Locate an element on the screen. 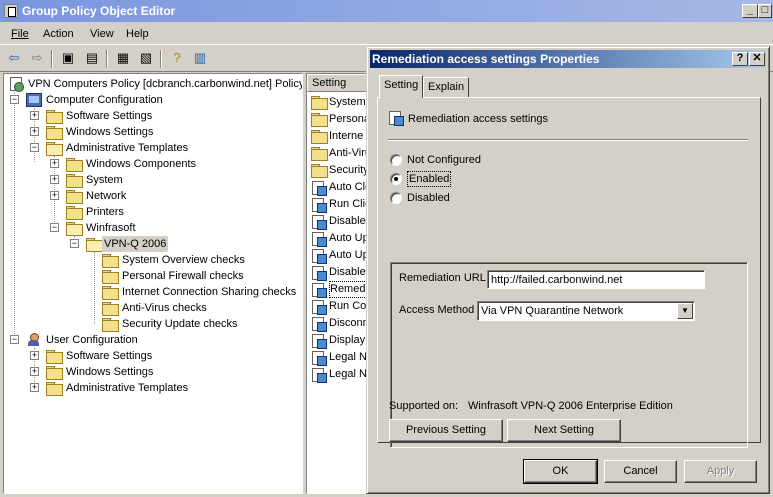  maximize-button: □ is located at coordinates (765, 11).